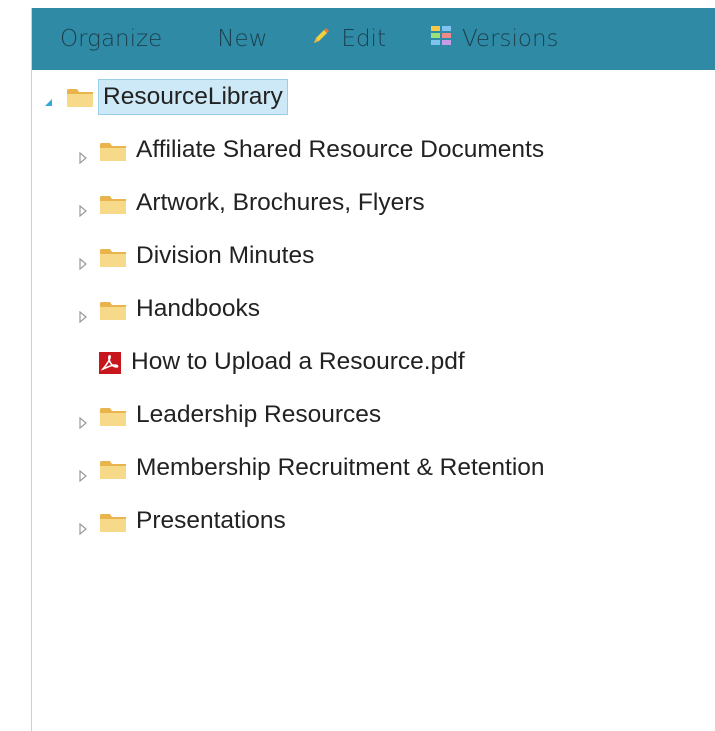 Image resolution: width=715 pixels, height=731 pixels. I want to click on folder-open-icon, so click(80, 97).